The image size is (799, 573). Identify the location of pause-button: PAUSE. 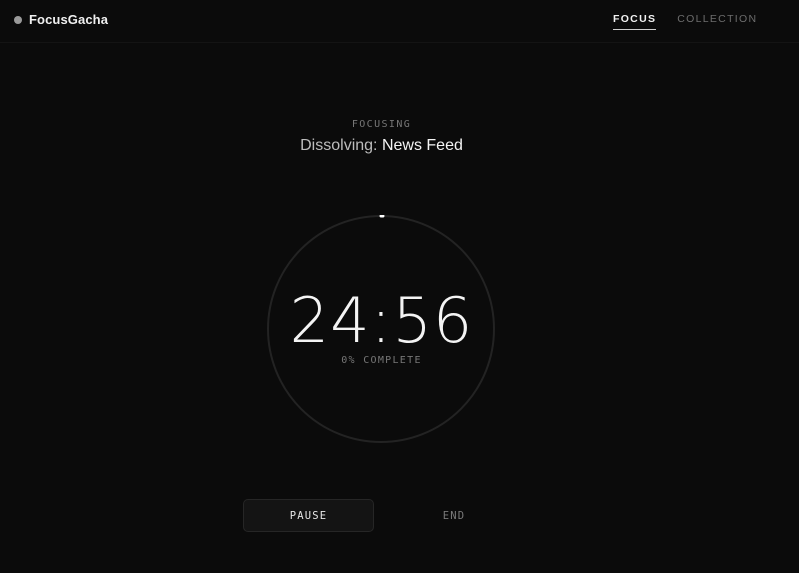
(308, 515).